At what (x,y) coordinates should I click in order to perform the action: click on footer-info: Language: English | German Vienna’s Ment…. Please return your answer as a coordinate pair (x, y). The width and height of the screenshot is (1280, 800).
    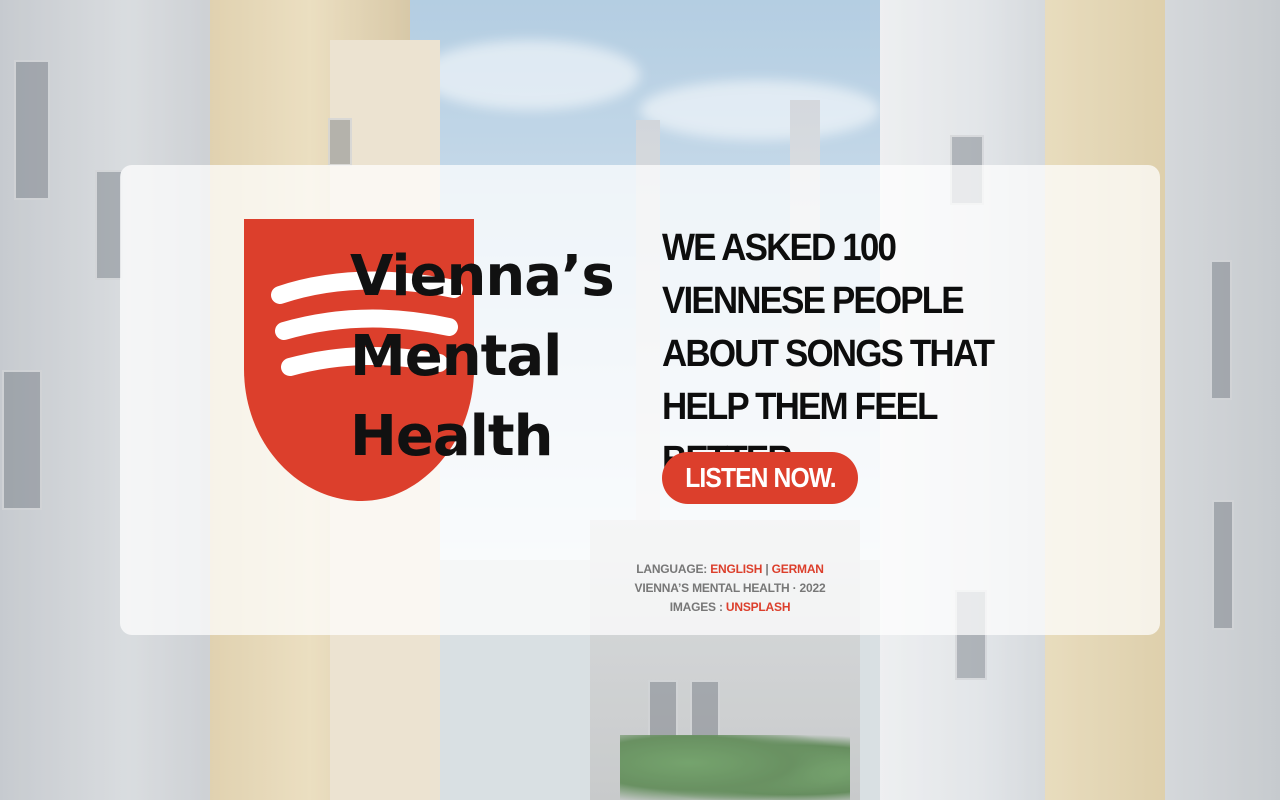
    Looking at the image, I should click on (730, 588).